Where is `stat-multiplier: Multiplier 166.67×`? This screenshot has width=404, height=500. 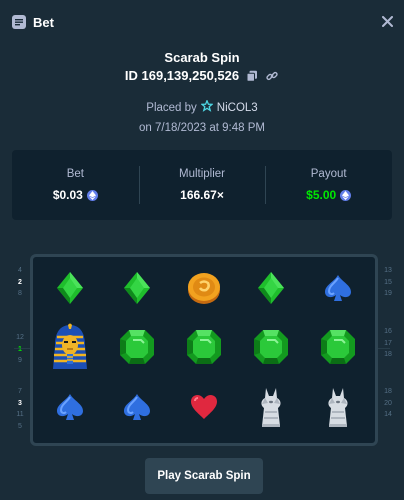 stat-multiplier: Multiplier 166.67× is located at coordinates (202, 185).